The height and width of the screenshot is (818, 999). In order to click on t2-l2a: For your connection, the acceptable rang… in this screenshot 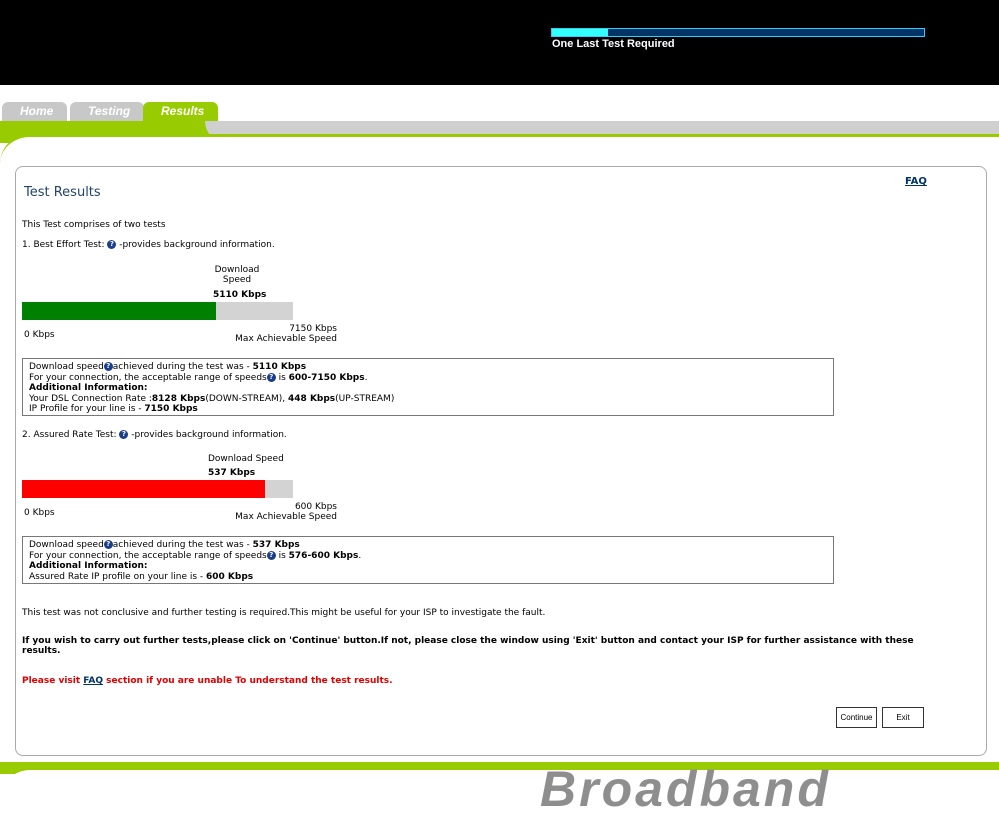, I will do `click(148, 555)`.